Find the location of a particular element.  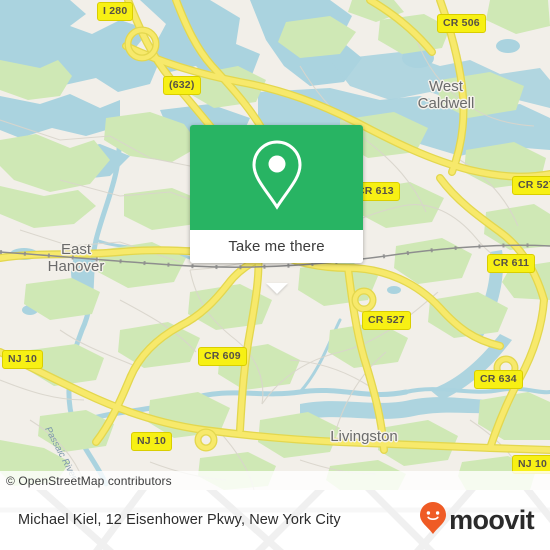

place-label: East Hanover is located at coordinates (76, 258).